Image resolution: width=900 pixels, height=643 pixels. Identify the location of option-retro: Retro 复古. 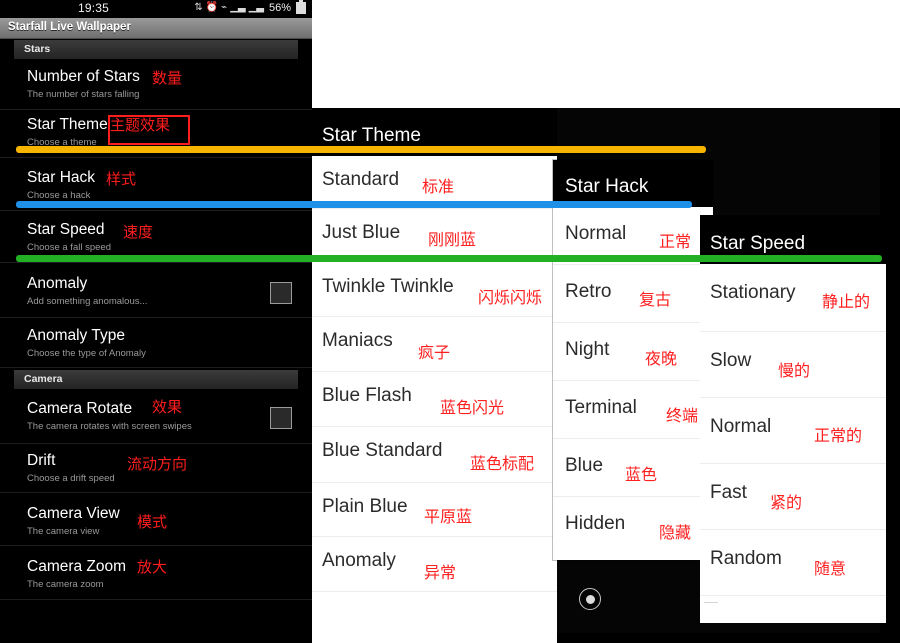
(633, 294).